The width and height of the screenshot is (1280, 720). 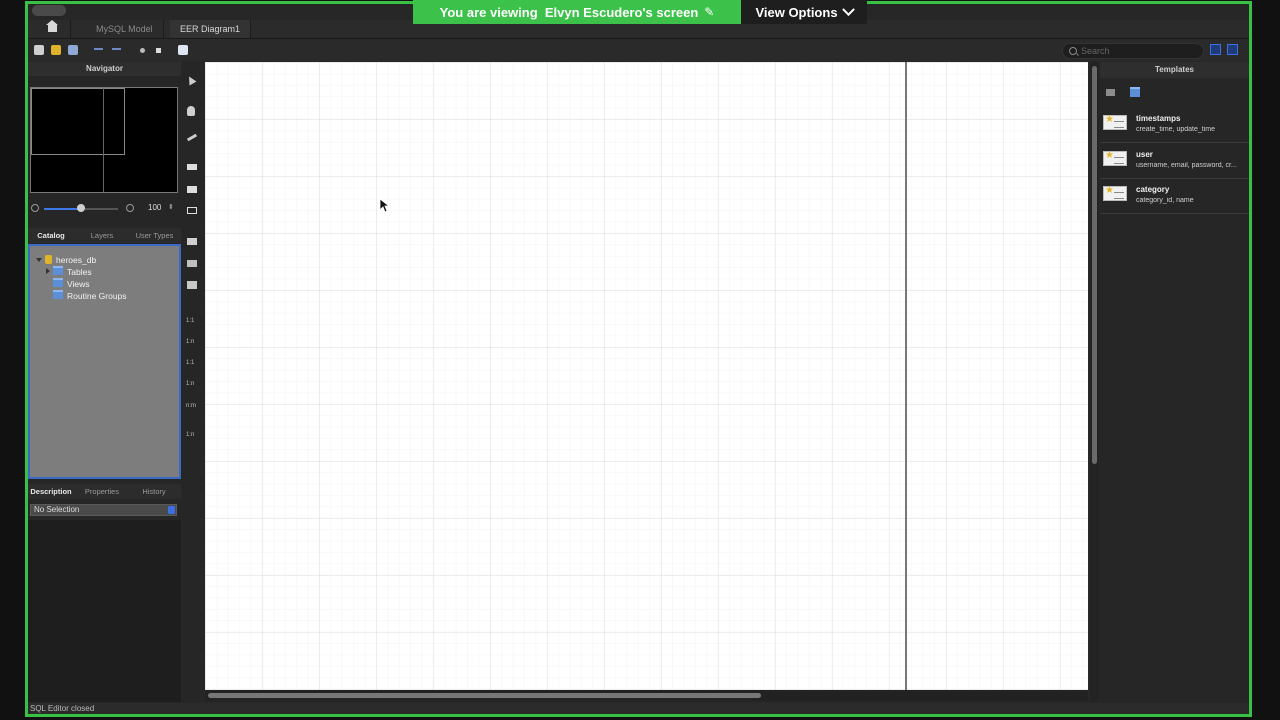 I want to click on view-options-label: View Options, so click(x=796, y=12).